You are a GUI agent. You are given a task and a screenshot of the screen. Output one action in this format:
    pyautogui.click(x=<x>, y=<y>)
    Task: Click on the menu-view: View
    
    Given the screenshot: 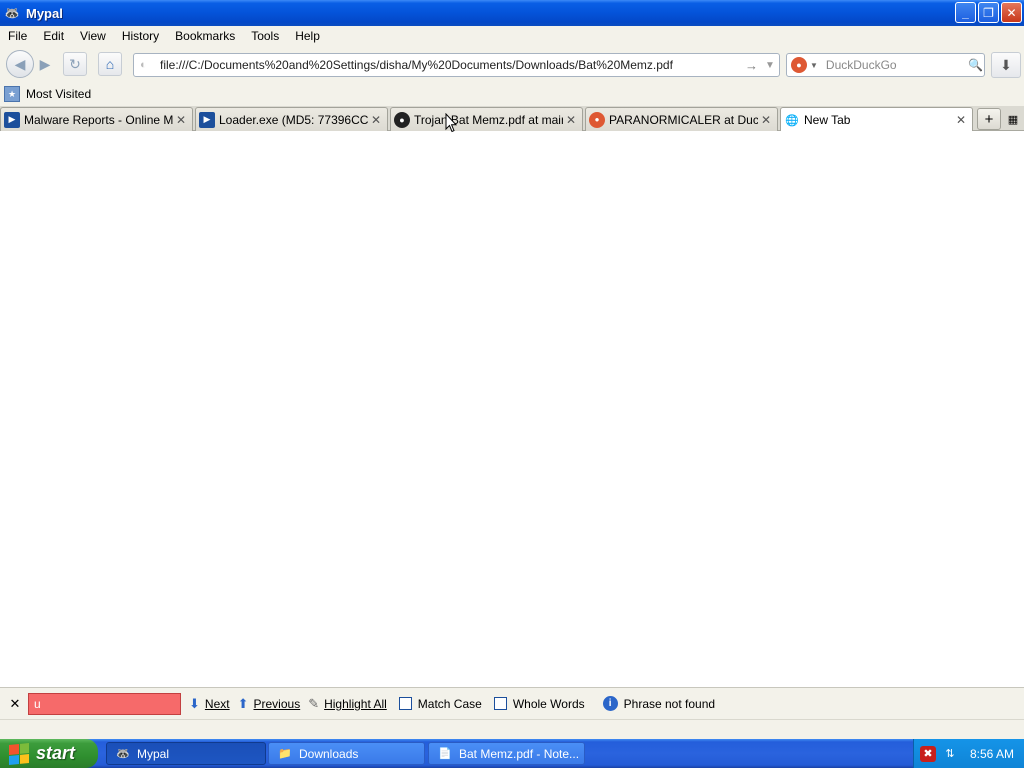 What is the action you would take?
    pyautogui.click(x=93, y=36)
    